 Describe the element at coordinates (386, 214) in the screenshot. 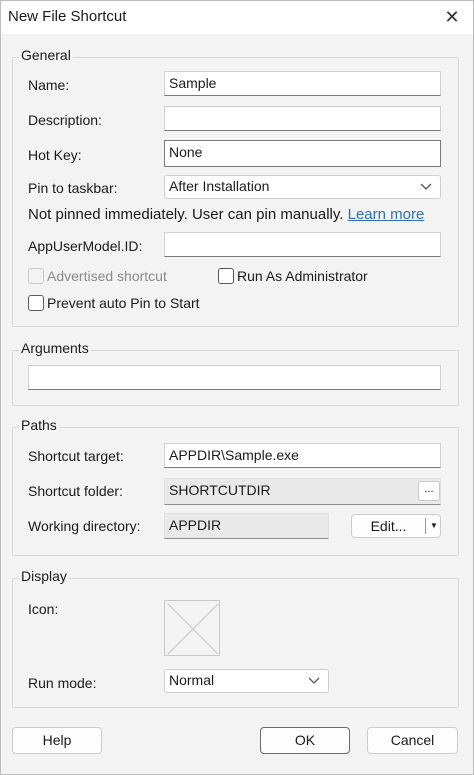

I see `learn-more-link: Learn more` at that location.